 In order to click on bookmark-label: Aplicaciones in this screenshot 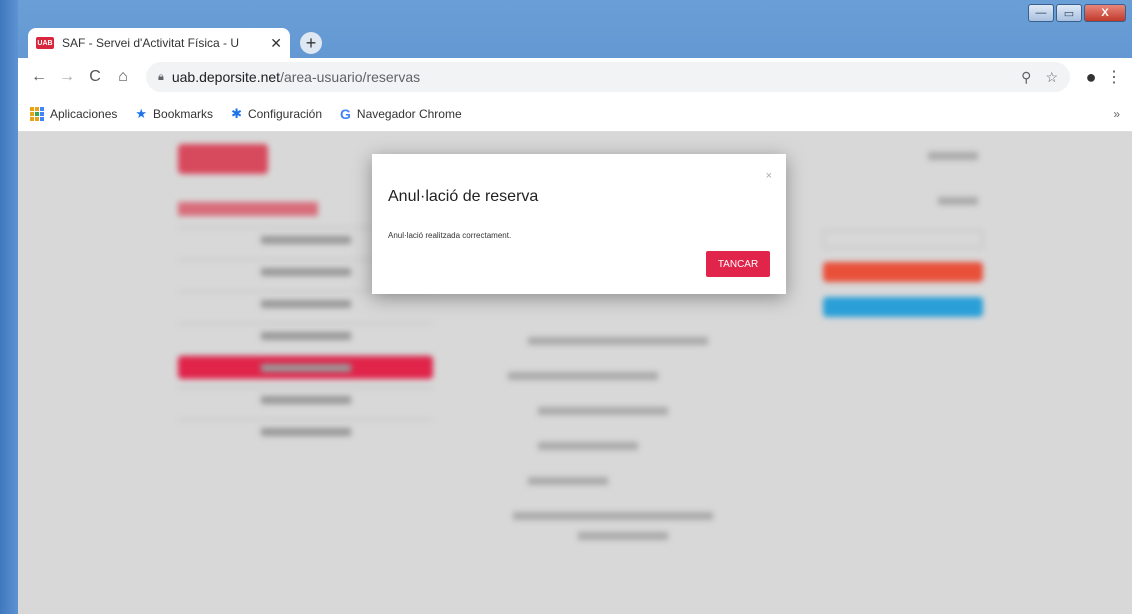, I will do `click(84, 113)`.